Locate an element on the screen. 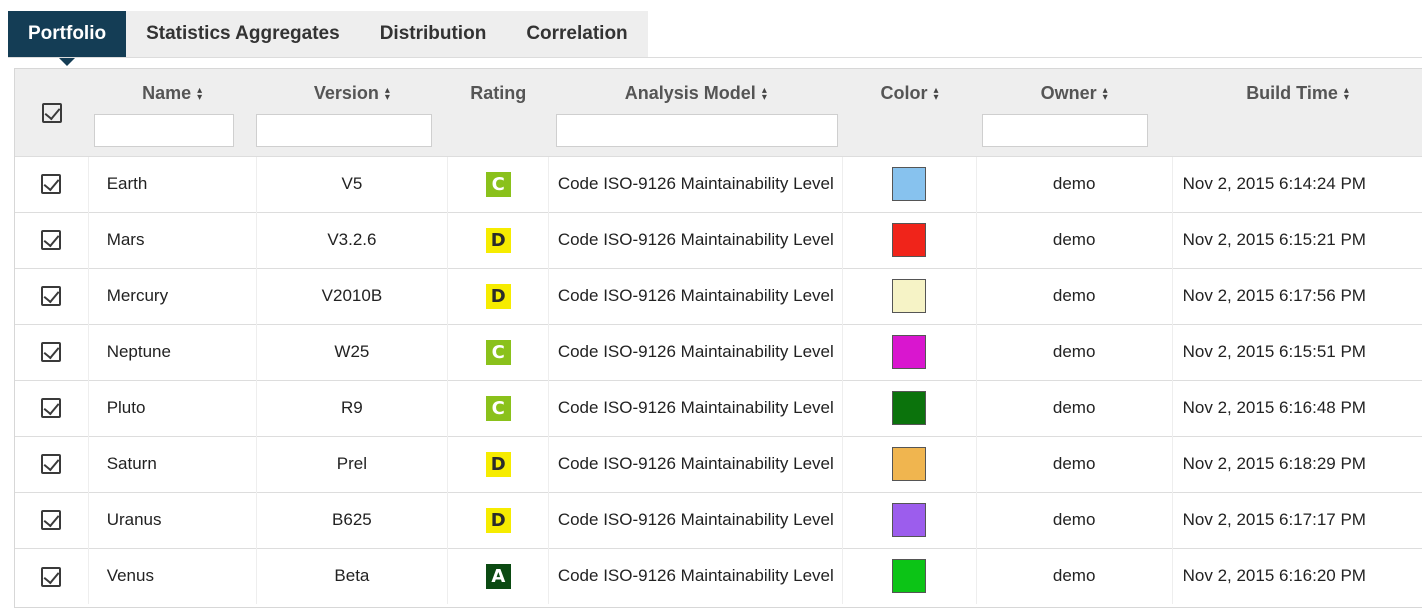 The image size is (1422, 612). analysis-model-filter-input is located at coordinates (696, 130).